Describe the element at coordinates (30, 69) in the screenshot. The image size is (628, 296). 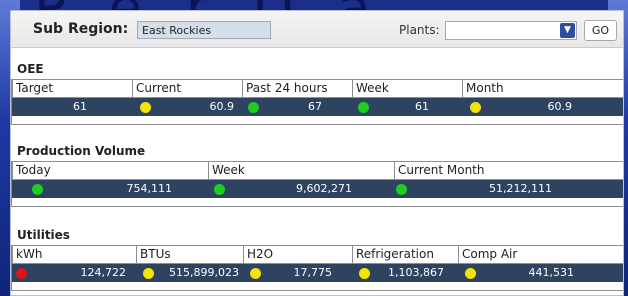
I see `oee-title: OEE` at that location.